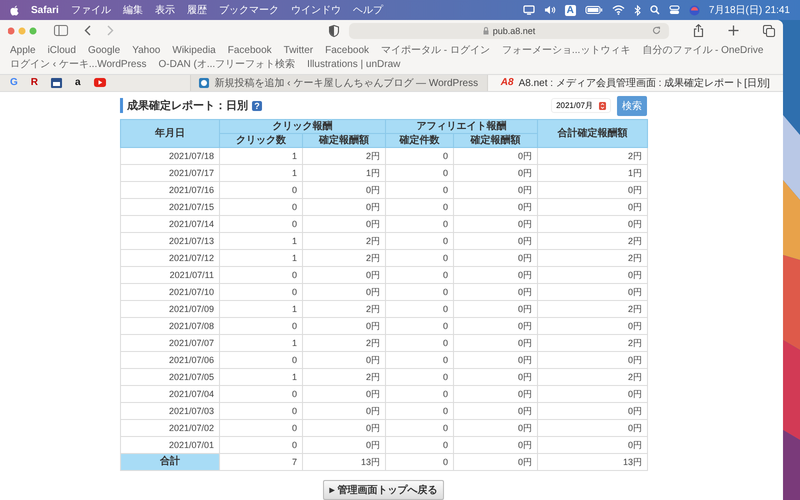  Describe the element at coordinates (593, 10) in the screenshot. I see `battery-icon` at that location.